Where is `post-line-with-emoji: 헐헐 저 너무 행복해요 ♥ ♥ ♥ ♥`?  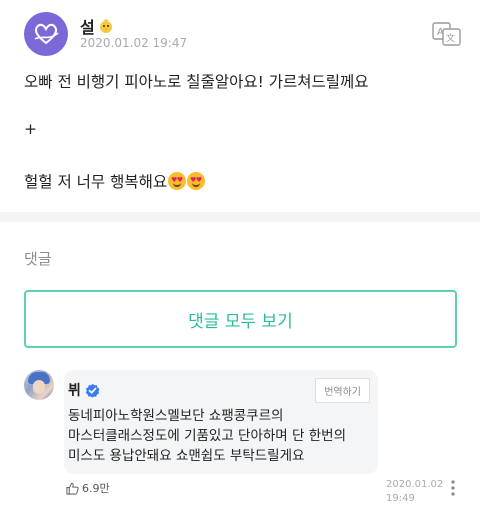
post-line-with-emoji: 헐헐 저 너무 행복해요 ♥ ♥ ♥ ♥ is located at coordinates (115, 181).